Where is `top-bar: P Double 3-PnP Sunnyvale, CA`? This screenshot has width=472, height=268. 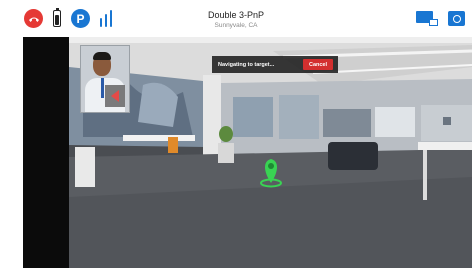 top-bar: P Double 3-PnP Sunnyvale, CA is located at coordinates (236, 18).